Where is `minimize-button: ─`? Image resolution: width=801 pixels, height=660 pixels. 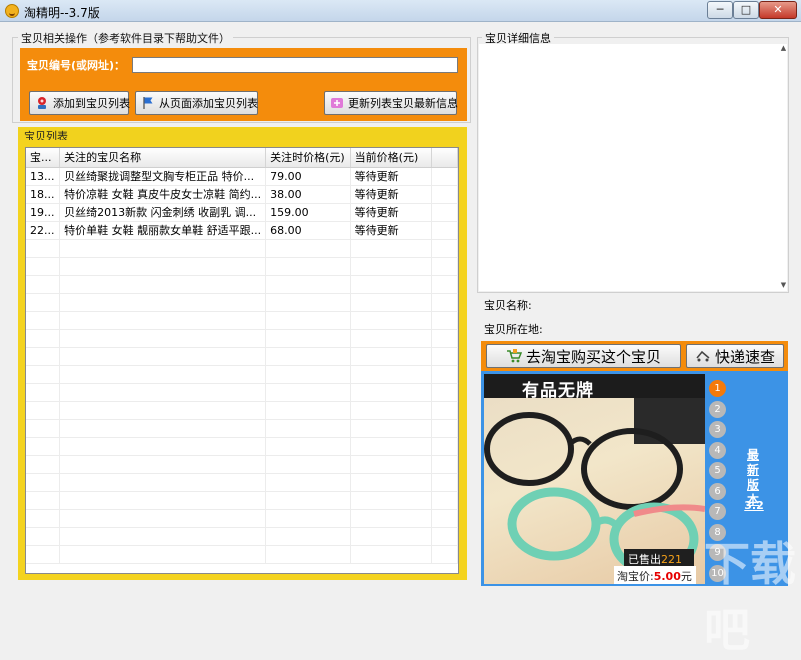
minimize-button: ─ is located at coordinates (720, 10).